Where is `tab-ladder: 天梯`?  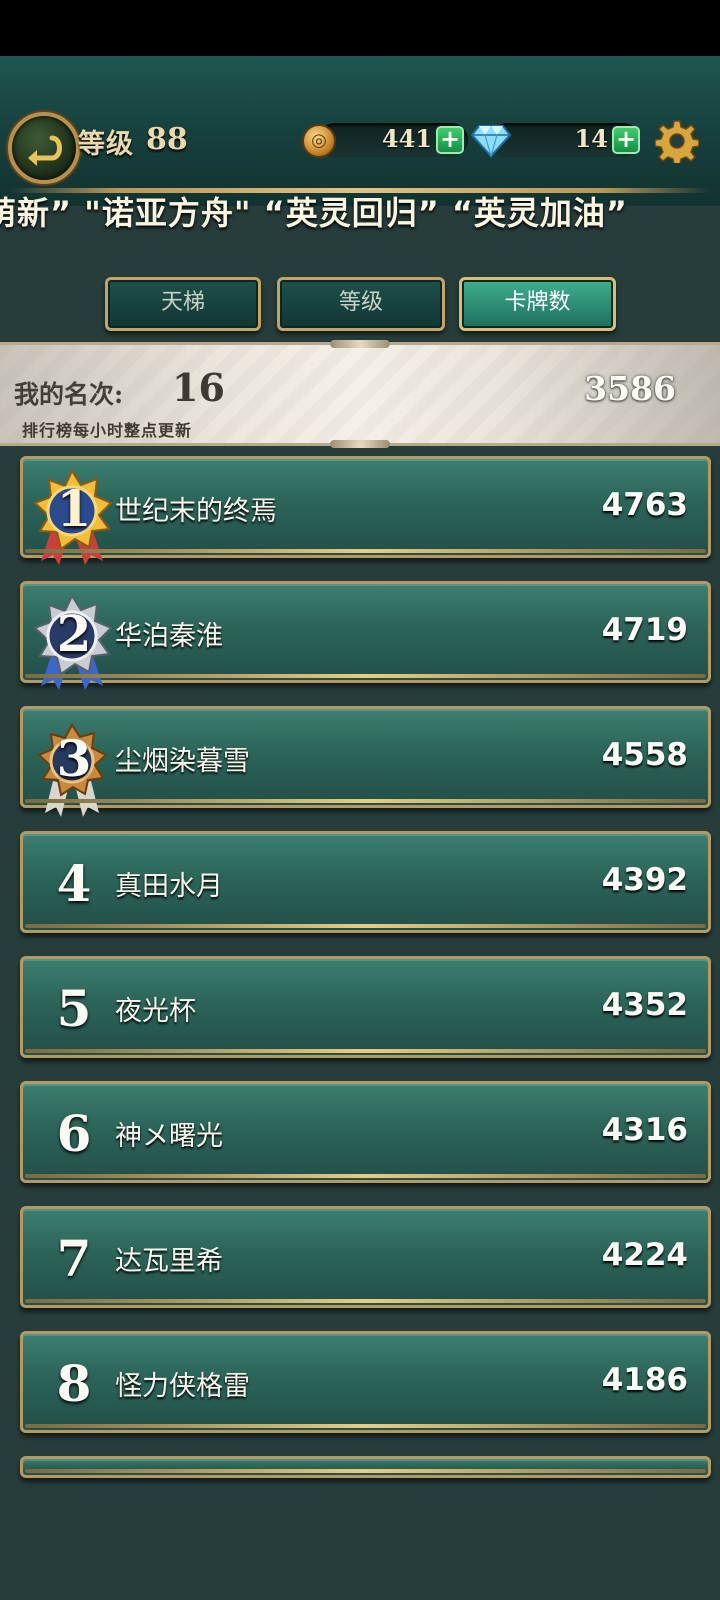
tab-ladder: 天梯 is located at coordinates (183, 304).